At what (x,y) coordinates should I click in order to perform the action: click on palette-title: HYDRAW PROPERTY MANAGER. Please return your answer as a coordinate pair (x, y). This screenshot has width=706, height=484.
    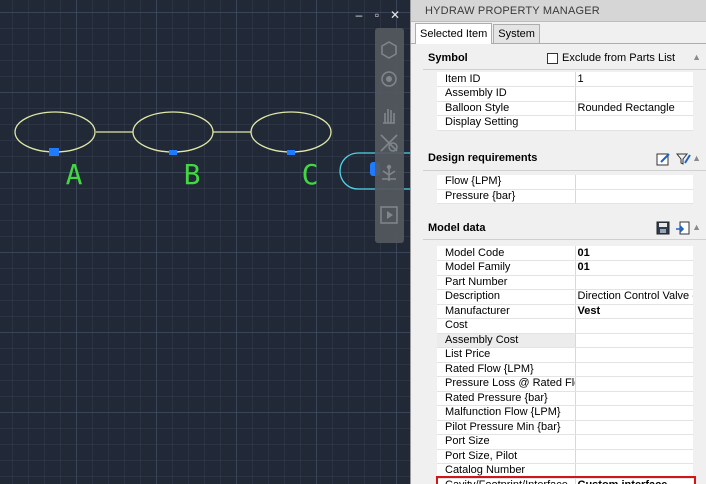
    Looking at the image, I should click on (558, 11).